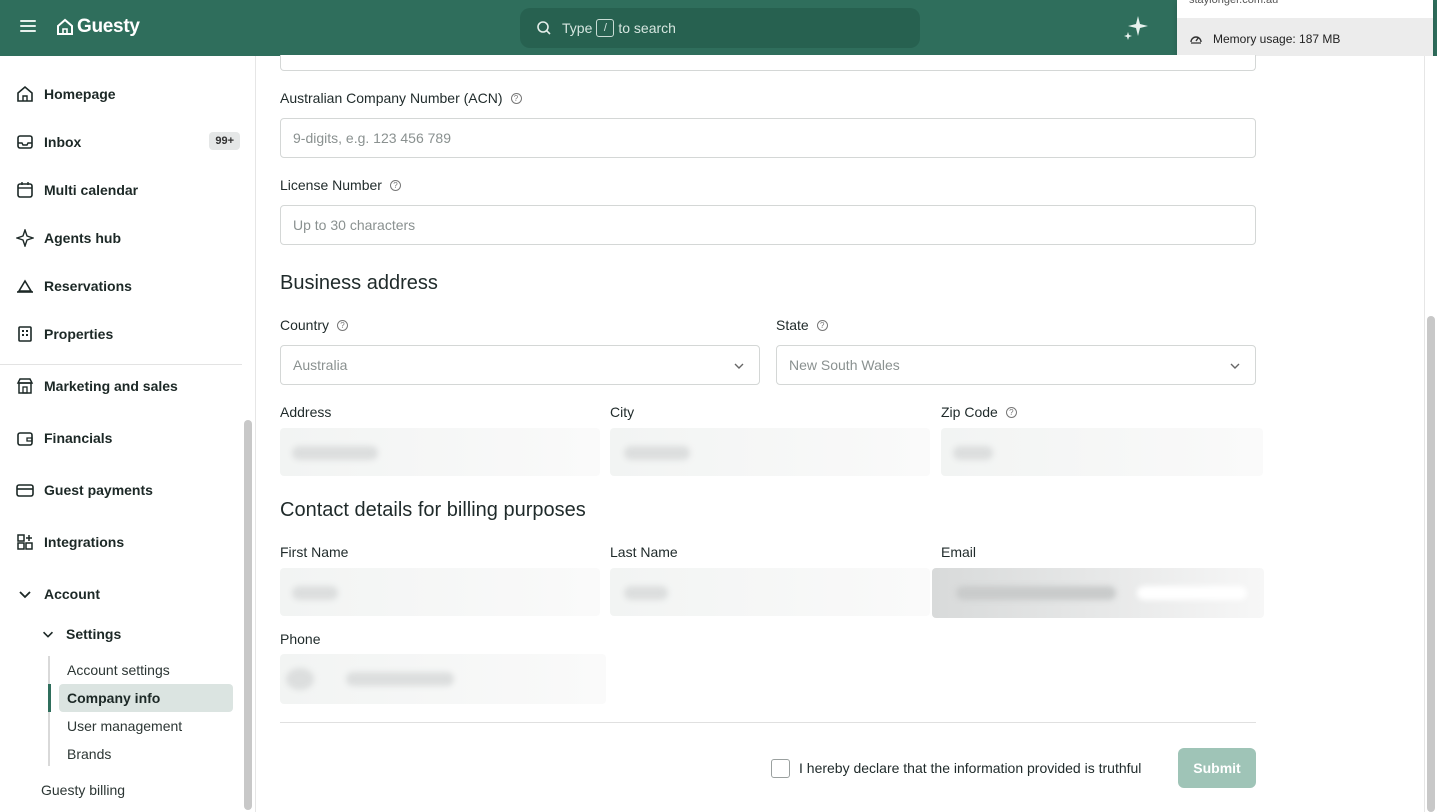 This screenshot has height=812, width=1437. I want to click on sidebar-item-label: Guest payments, so click(98, 490).